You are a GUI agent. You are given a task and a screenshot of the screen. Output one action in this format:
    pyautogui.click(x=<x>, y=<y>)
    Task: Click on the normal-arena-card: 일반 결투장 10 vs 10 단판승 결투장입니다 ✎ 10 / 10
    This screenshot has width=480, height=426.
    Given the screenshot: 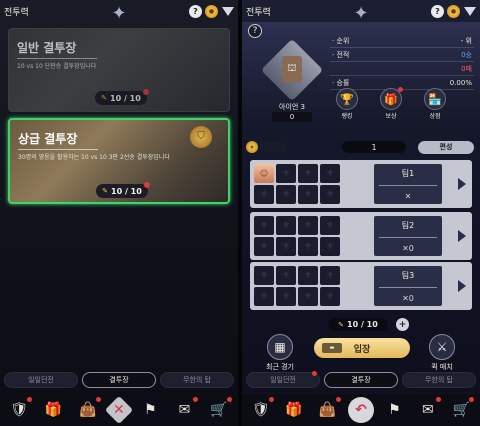 What is the action you would take?
    pyautogui.click(x=119, y=70)
    